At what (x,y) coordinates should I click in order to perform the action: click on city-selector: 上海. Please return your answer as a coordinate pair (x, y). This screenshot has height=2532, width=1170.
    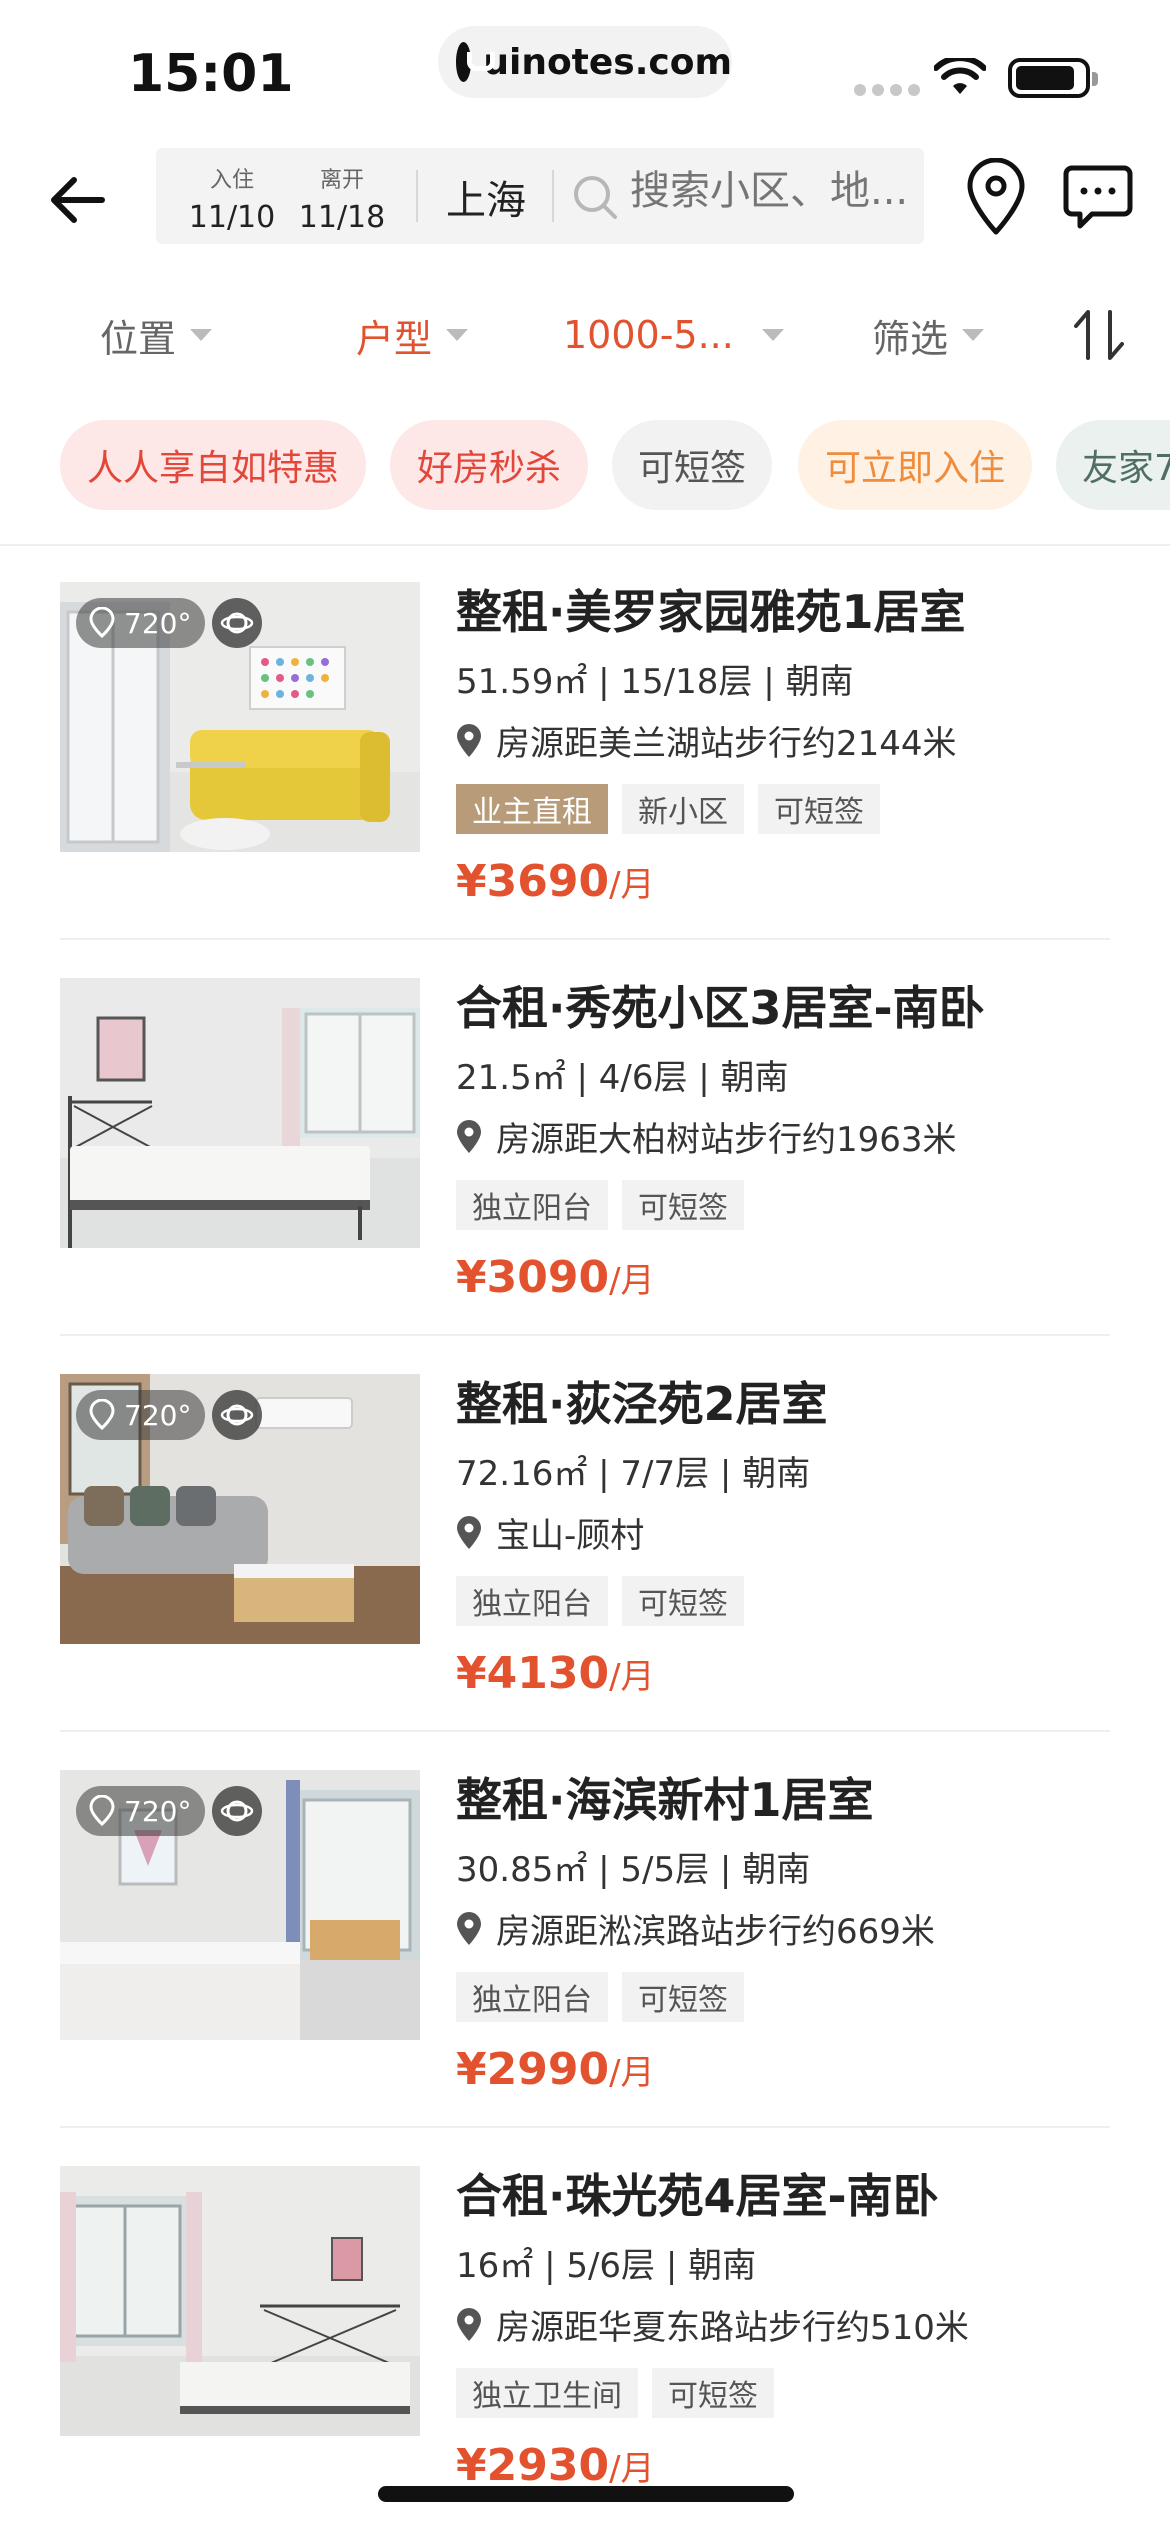
    Looking at the image, I should click on (486, 197).